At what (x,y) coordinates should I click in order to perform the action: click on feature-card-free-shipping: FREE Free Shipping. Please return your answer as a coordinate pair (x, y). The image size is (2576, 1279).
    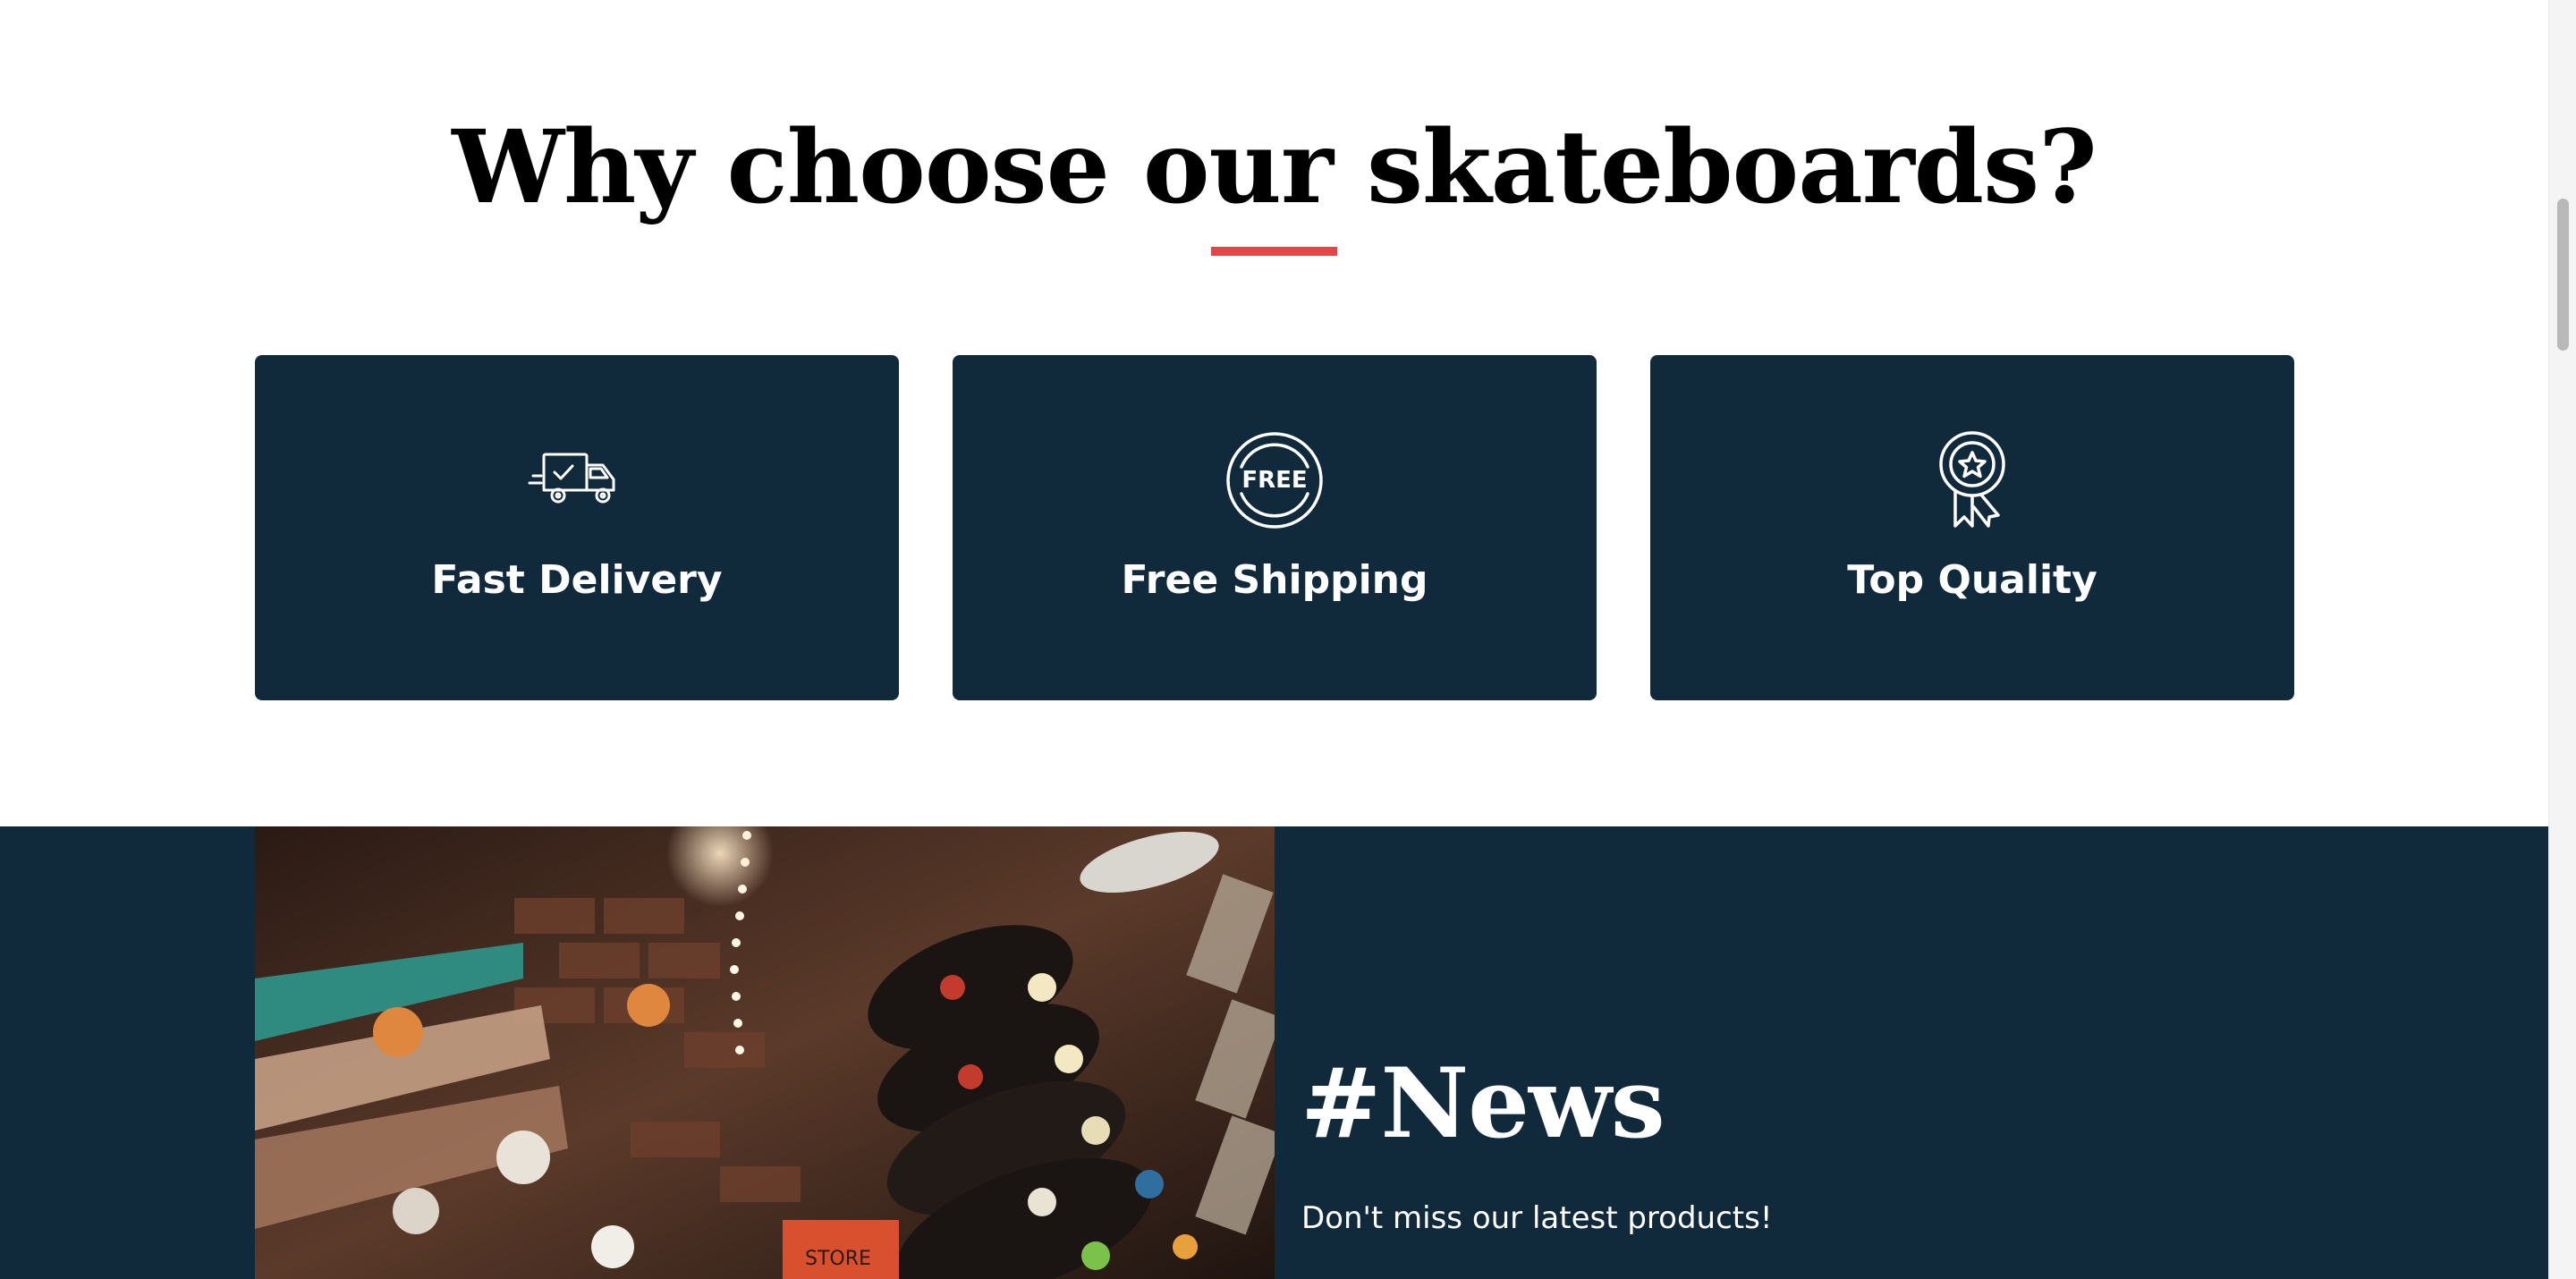
    Looking at the image, I should click on (1275, 527).